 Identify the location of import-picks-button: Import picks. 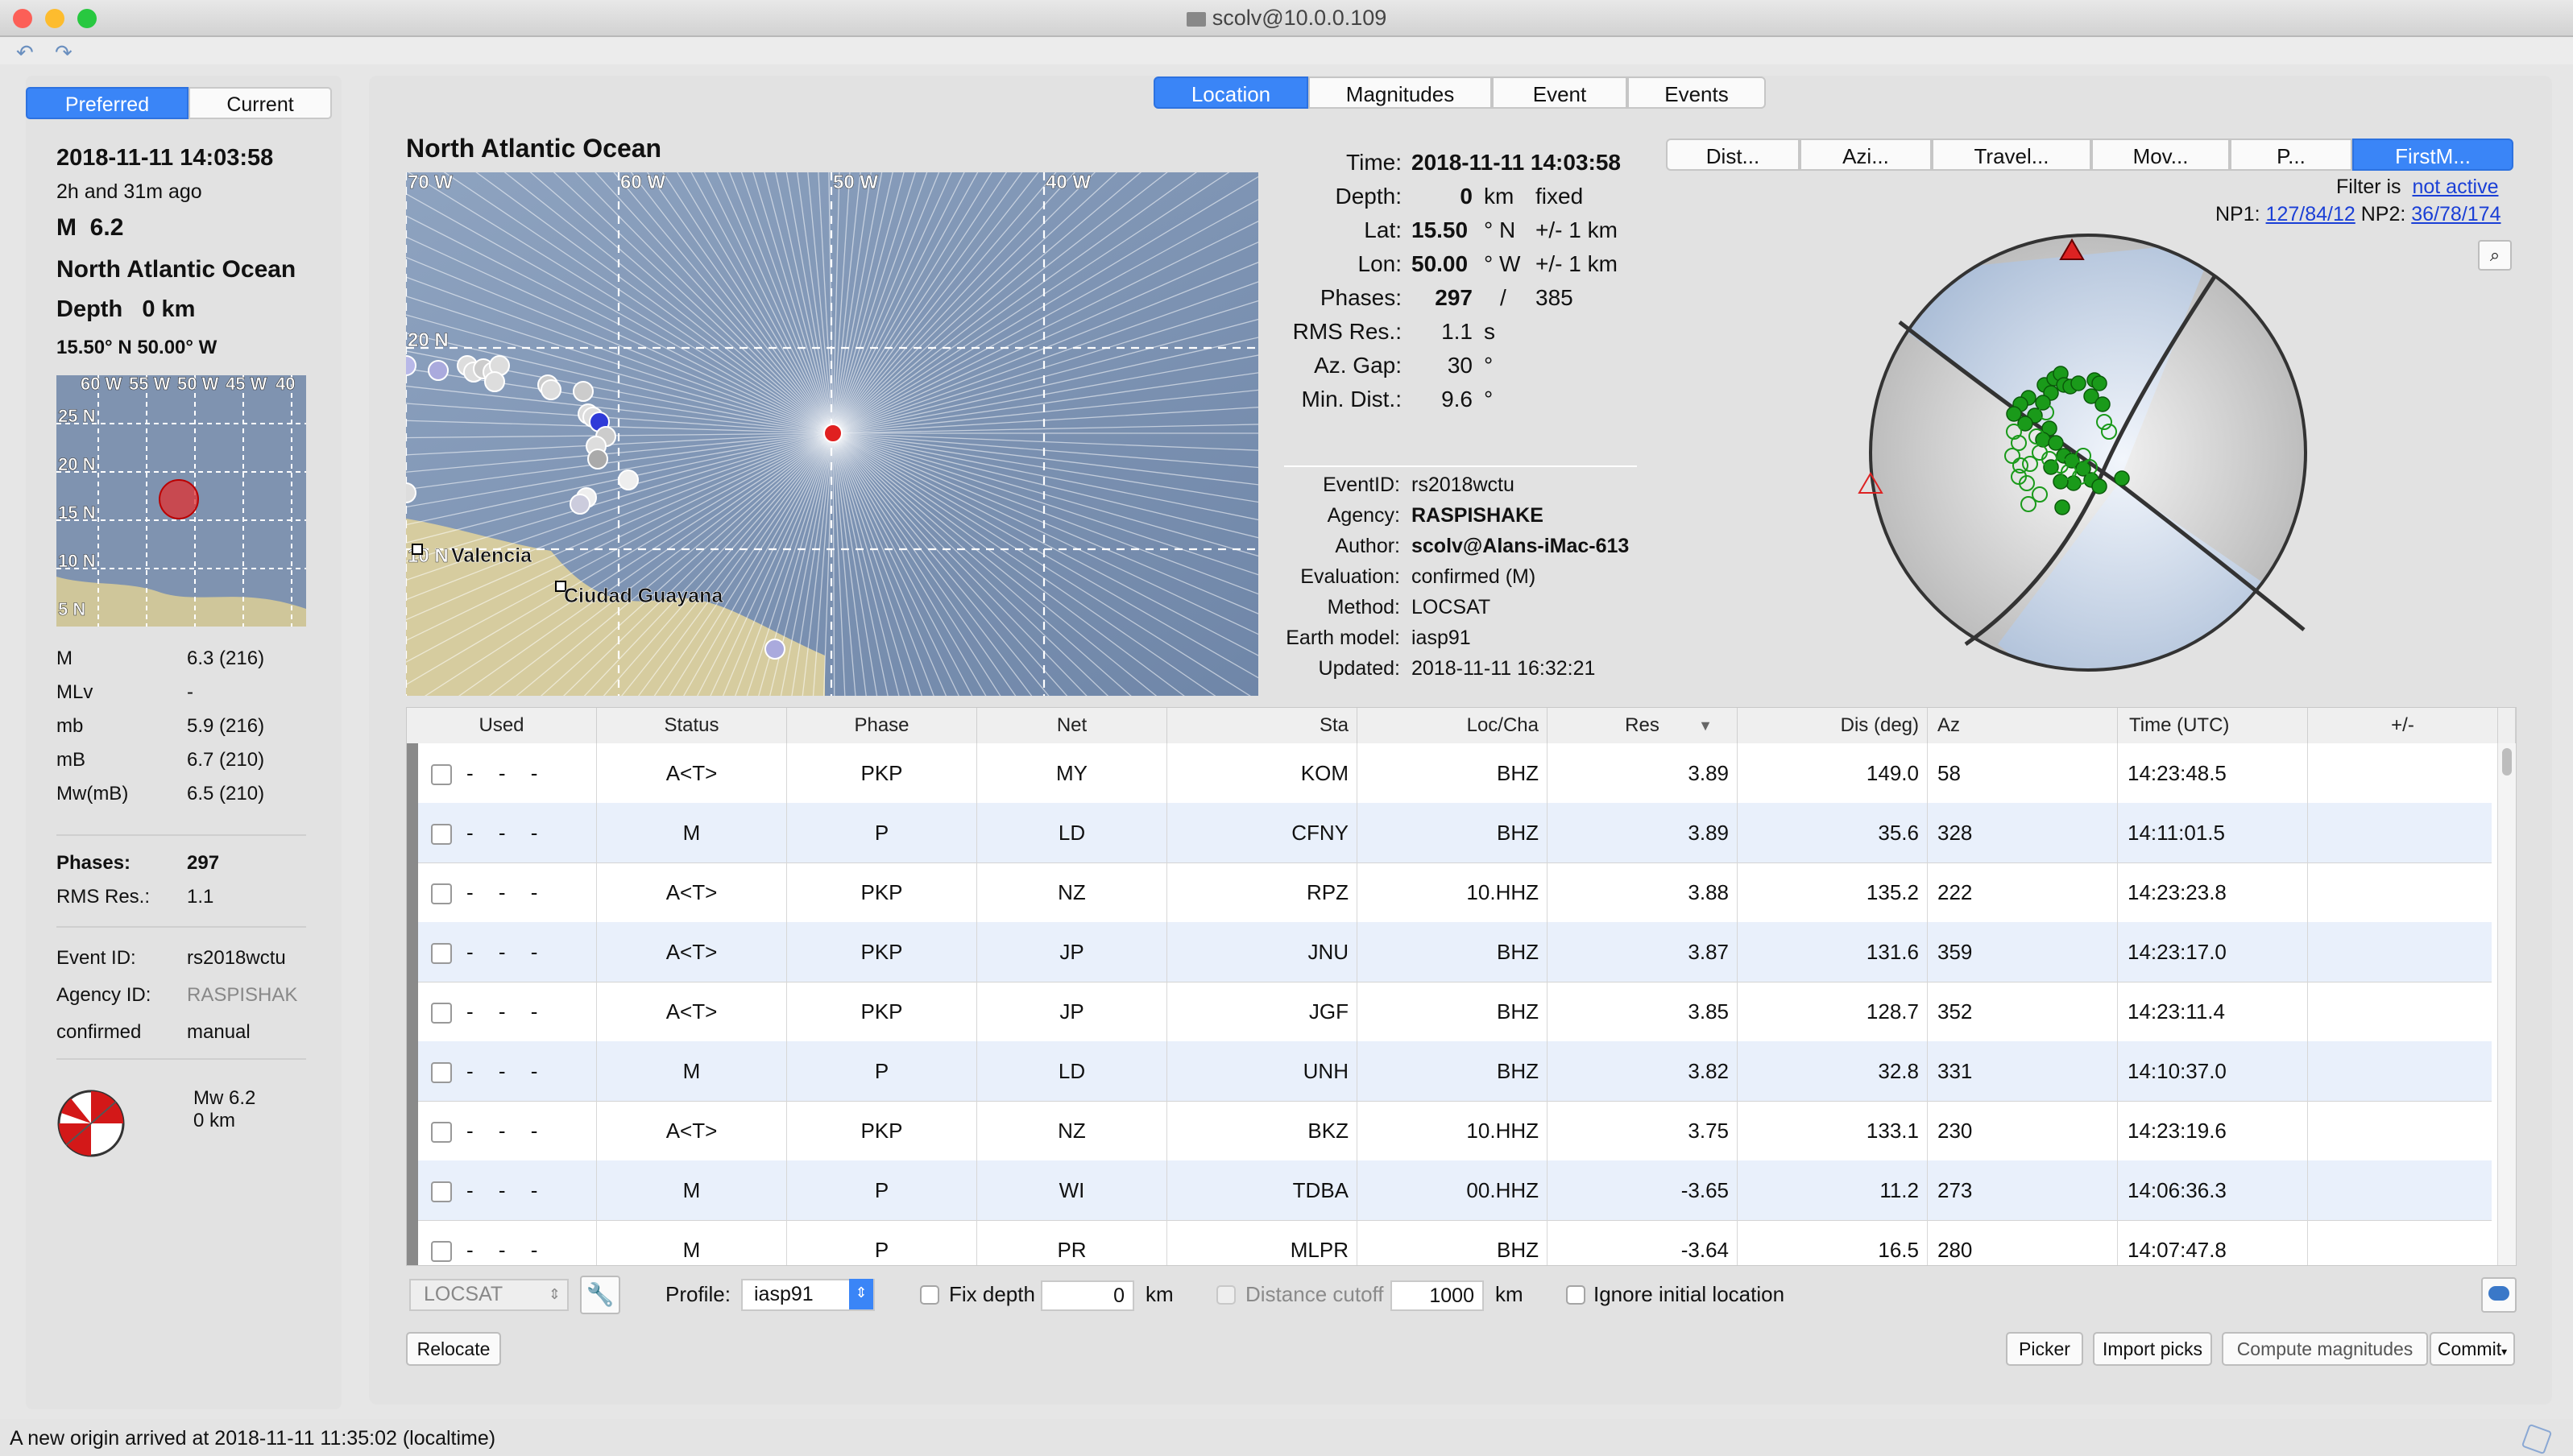
(2152, 1349).